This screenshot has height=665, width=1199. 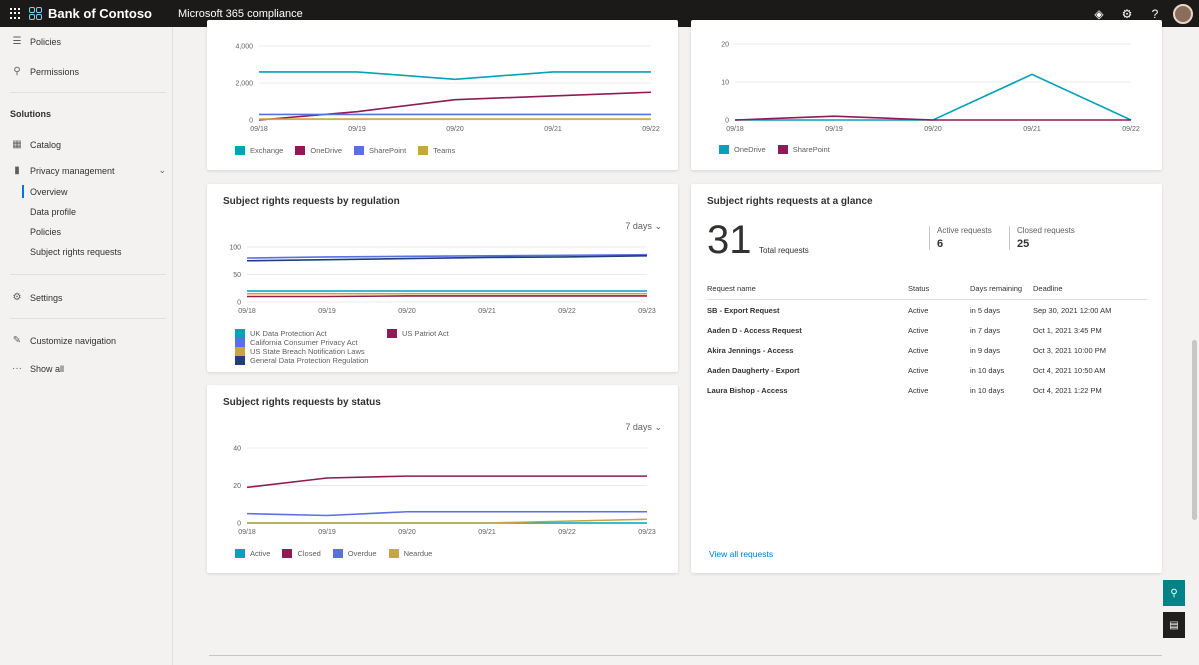 I want to click on legend-item: Teams, so click(x=436, y=150).